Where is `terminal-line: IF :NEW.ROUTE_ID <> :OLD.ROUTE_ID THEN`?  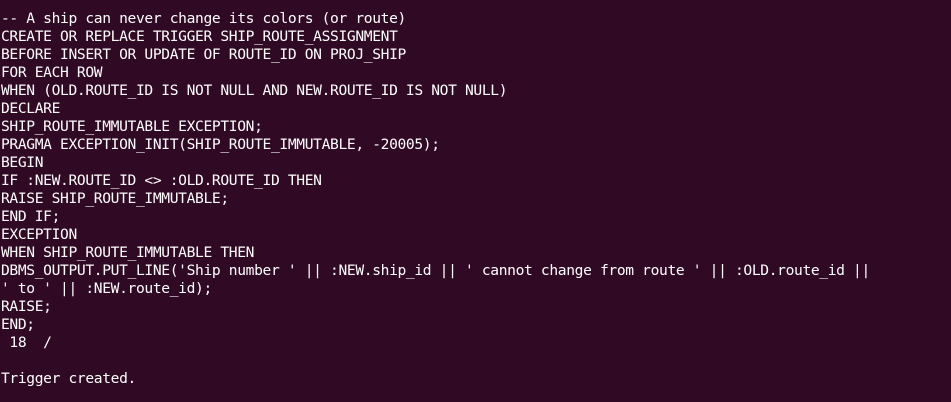
terminal-line: IF :NEW.ROUTE_ID <> :OLD.ROUTE_ID THEN is located at coordinates (161, 180).